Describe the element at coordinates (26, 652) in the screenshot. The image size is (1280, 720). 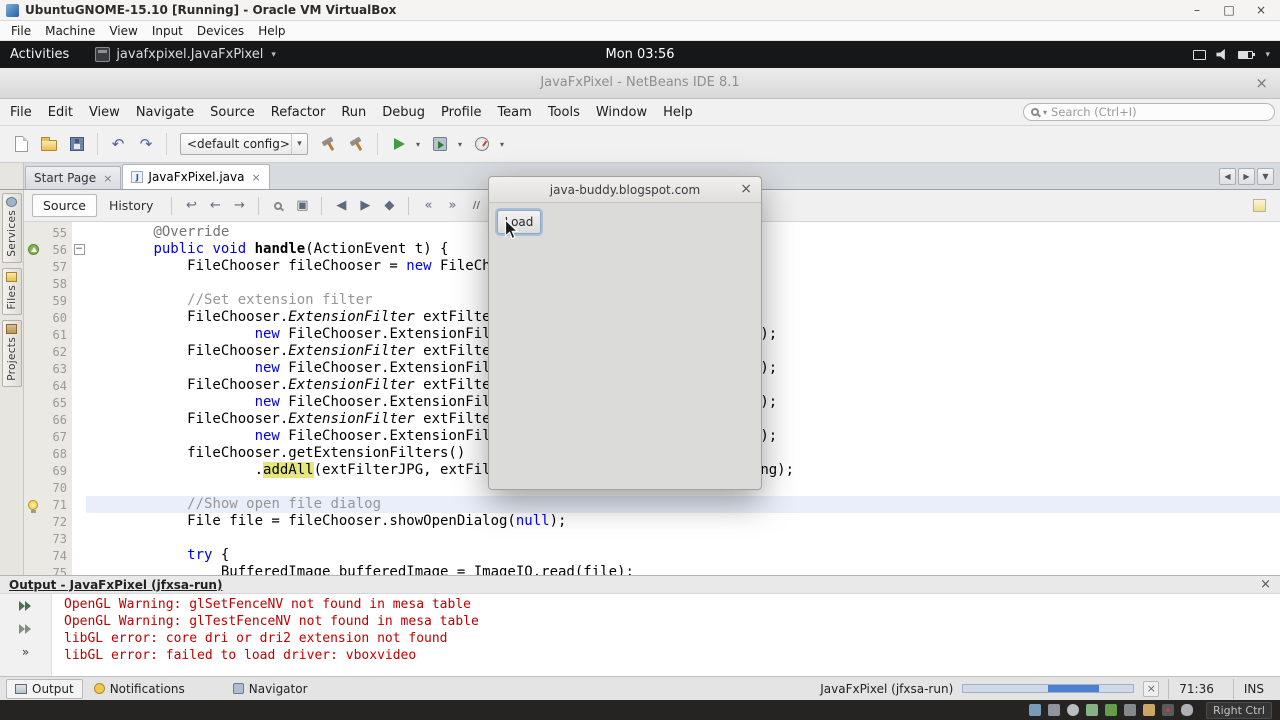
I see `output-overflow-button: »` at that location.